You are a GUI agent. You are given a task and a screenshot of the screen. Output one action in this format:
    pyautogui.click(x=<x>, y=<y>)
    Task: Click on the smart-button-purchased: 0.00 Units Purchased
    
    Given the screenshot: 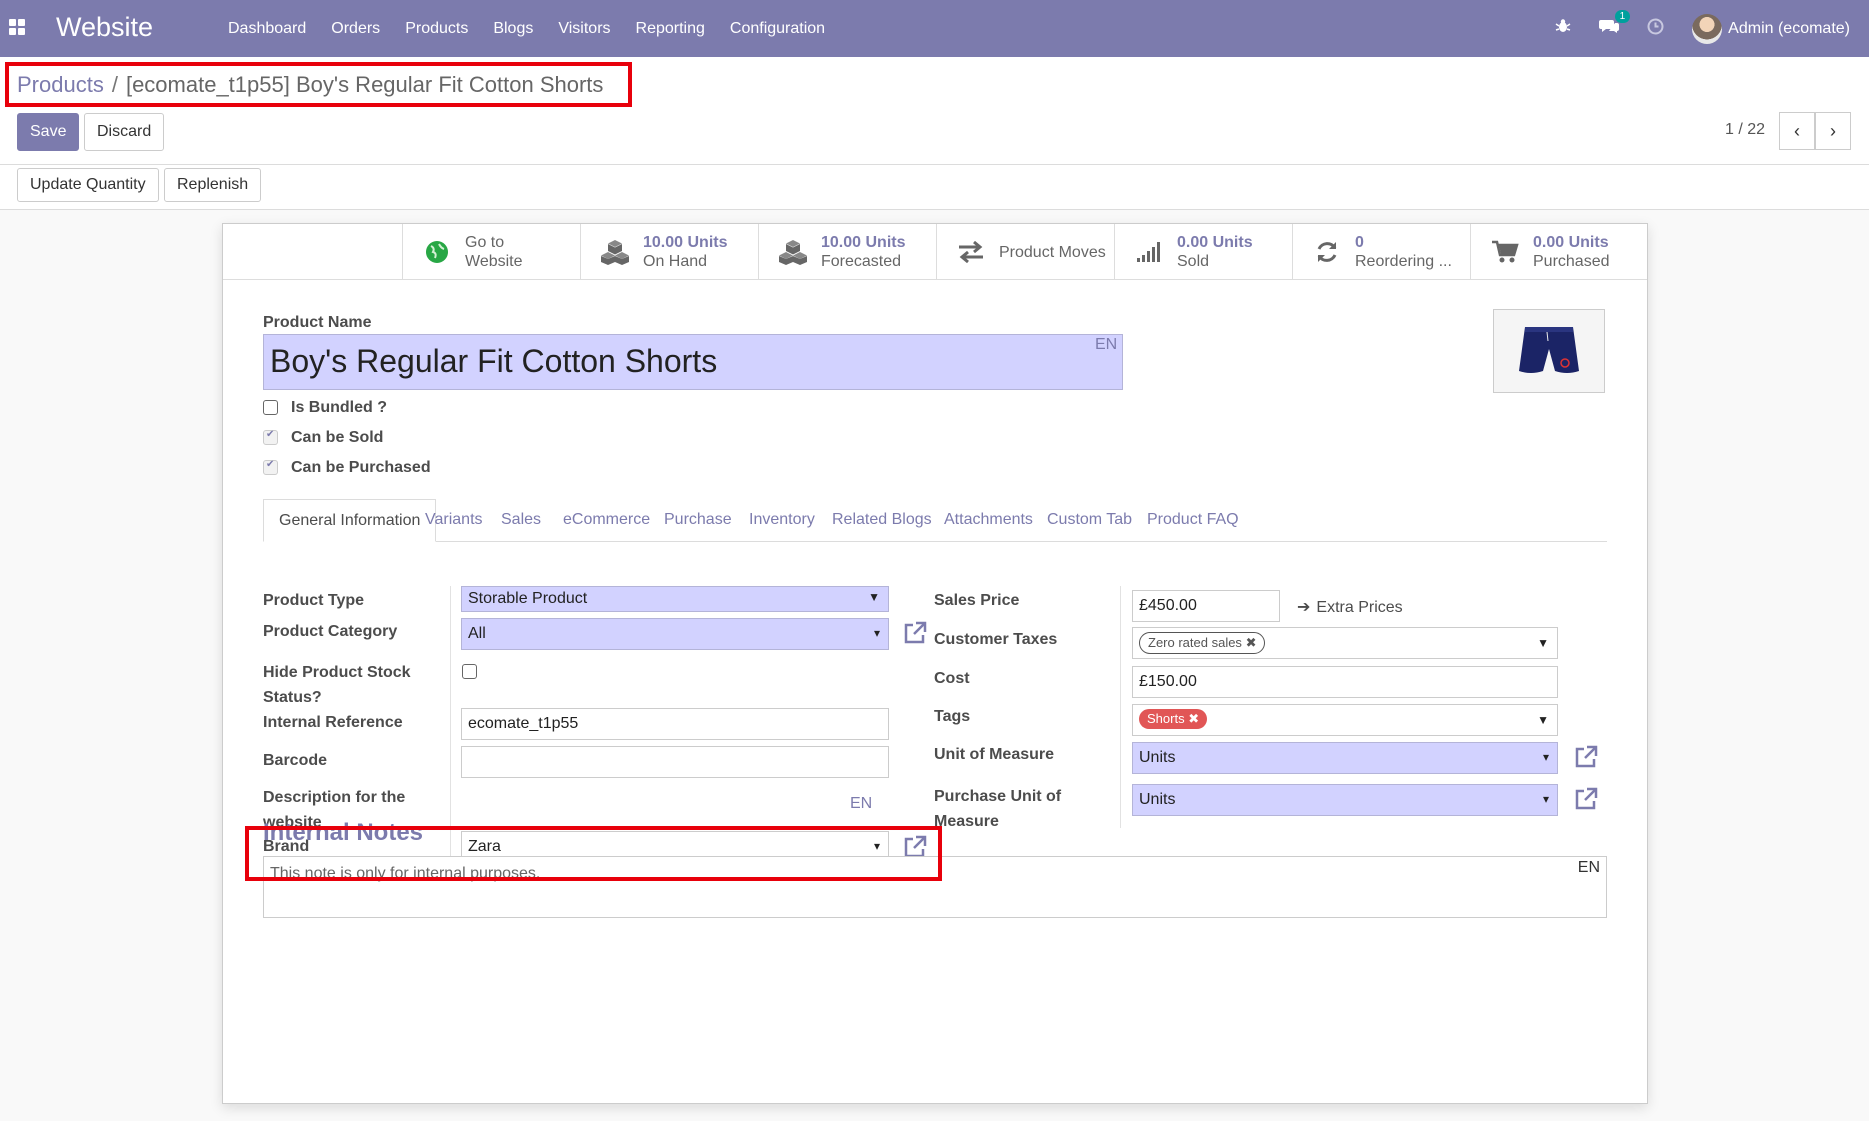 What is the action you would take?
    pyautogui.click(x=1559, y=252)
    